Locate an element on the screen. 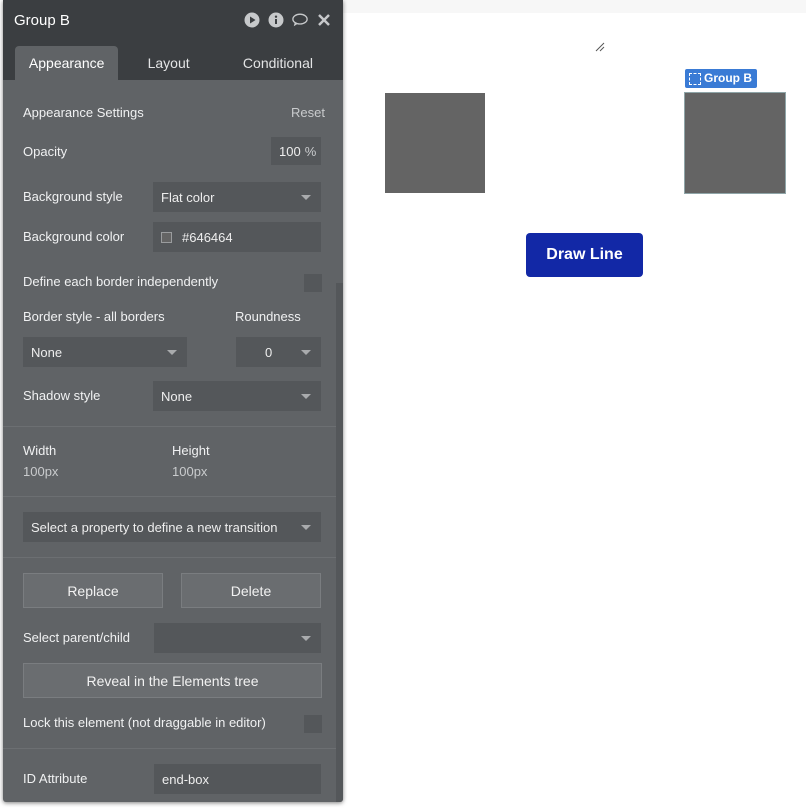 This screenshot has width=806, height=809. shadow-style-label: Shadow style is located at coordinates (62, 395).